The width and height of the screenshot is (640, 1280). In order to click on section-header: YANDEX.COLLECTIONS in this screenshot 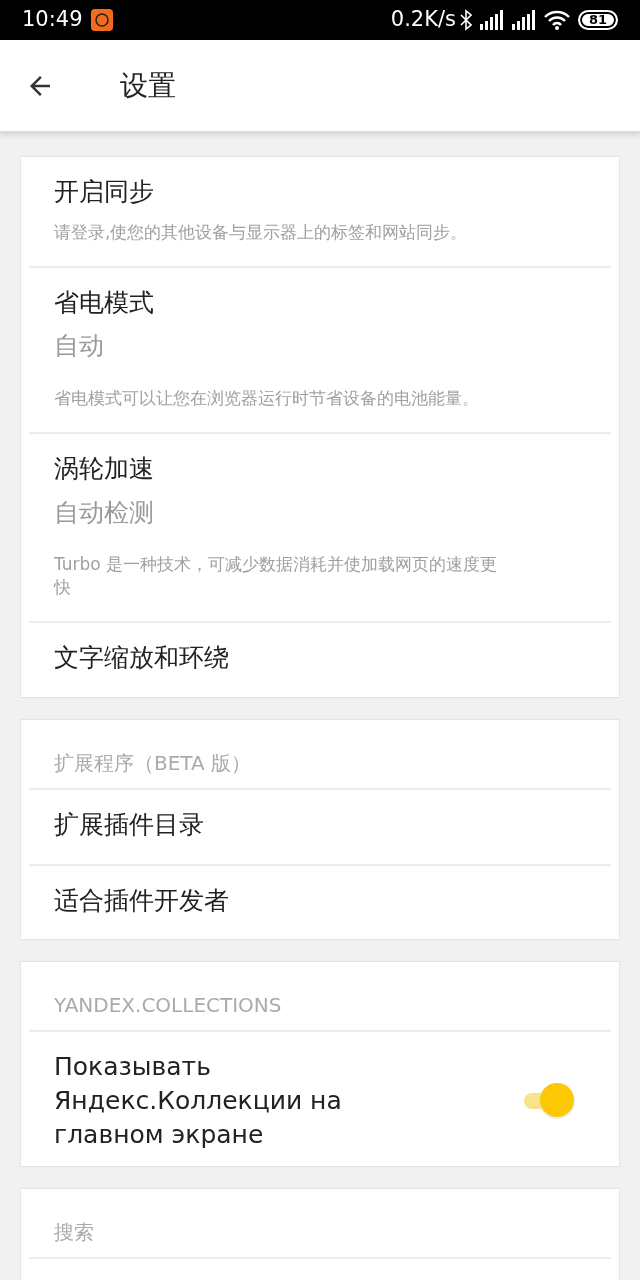, I will do `click(168, 1006)`.